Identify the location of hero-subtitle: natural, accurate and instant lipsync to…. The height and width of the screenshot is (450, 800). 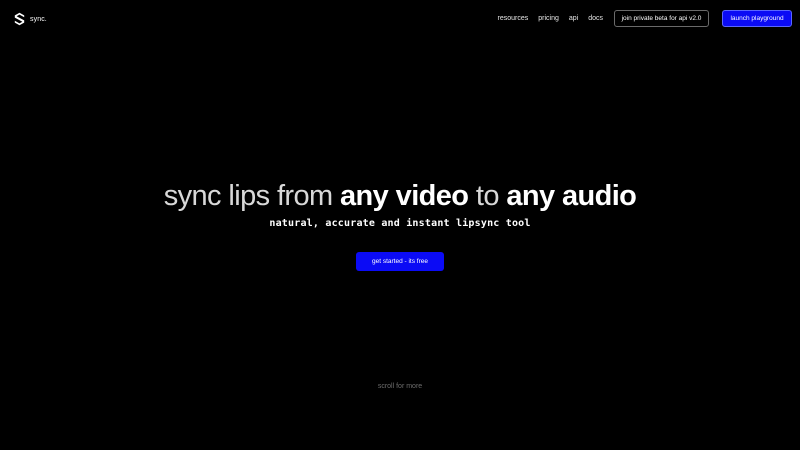
(400, 223).